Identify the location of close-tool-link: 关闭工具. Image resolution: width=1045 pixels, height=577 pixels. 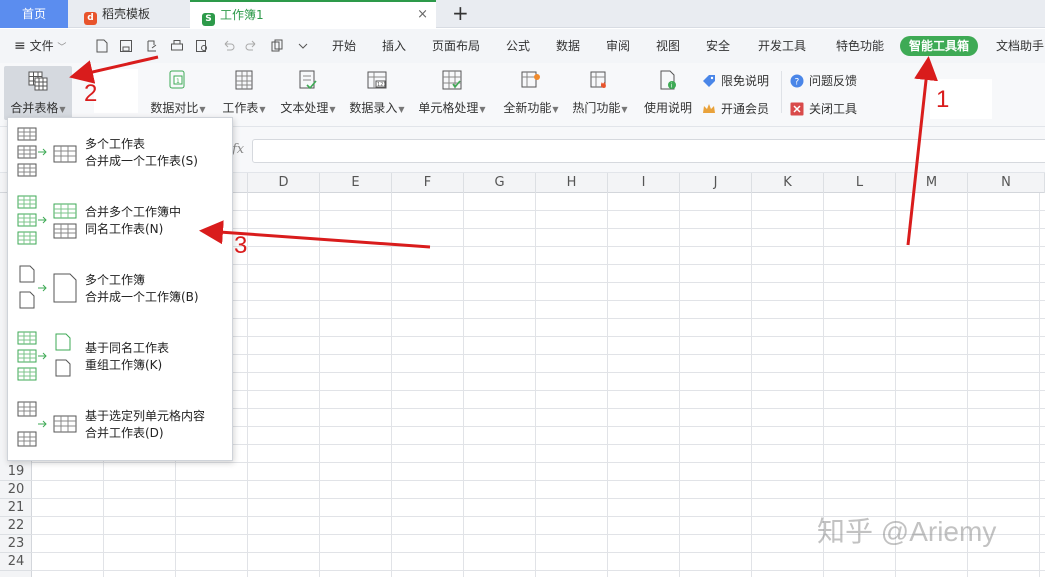
(823, 109).